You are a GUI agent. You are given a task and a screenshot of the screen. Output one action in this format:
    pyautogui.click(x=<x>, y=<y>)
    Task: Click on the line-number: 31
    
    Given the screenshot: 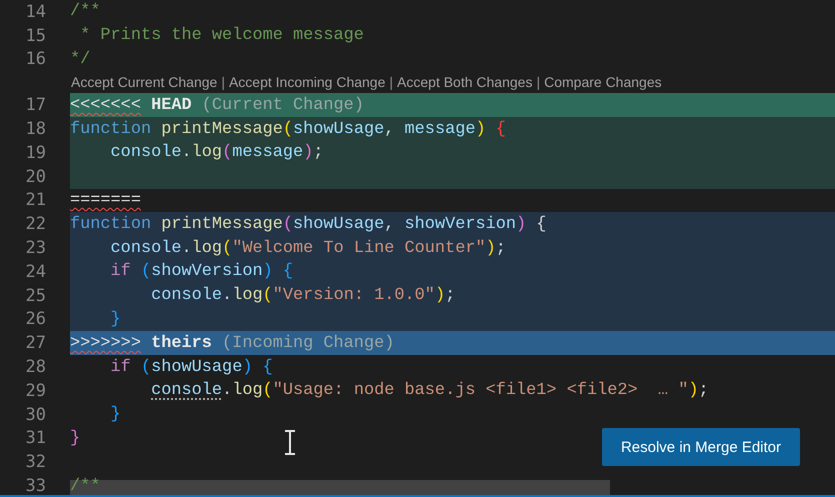 What is the action you would take?
    pyautogui.click(x=35, y=438)
    